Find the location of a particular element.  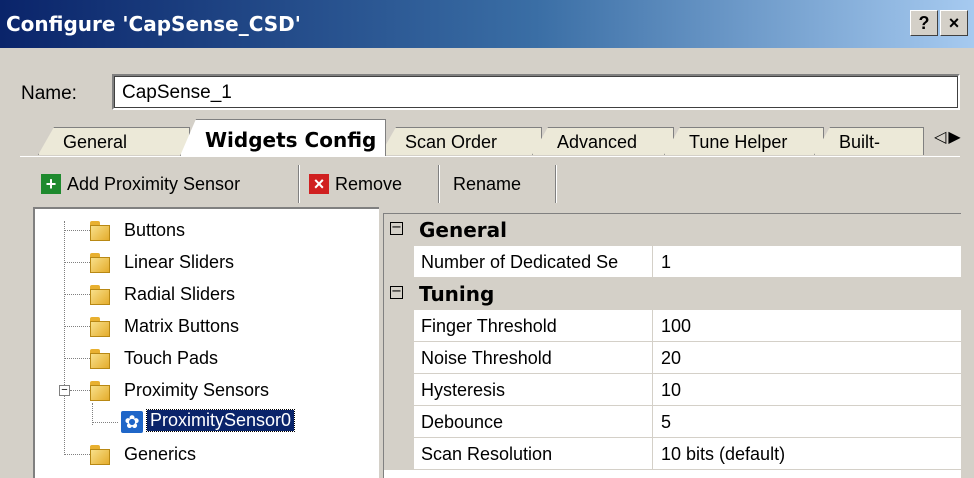

toolbar: + Add Proximity Sensor × Remove Rename is located at coordinates (498, 185).